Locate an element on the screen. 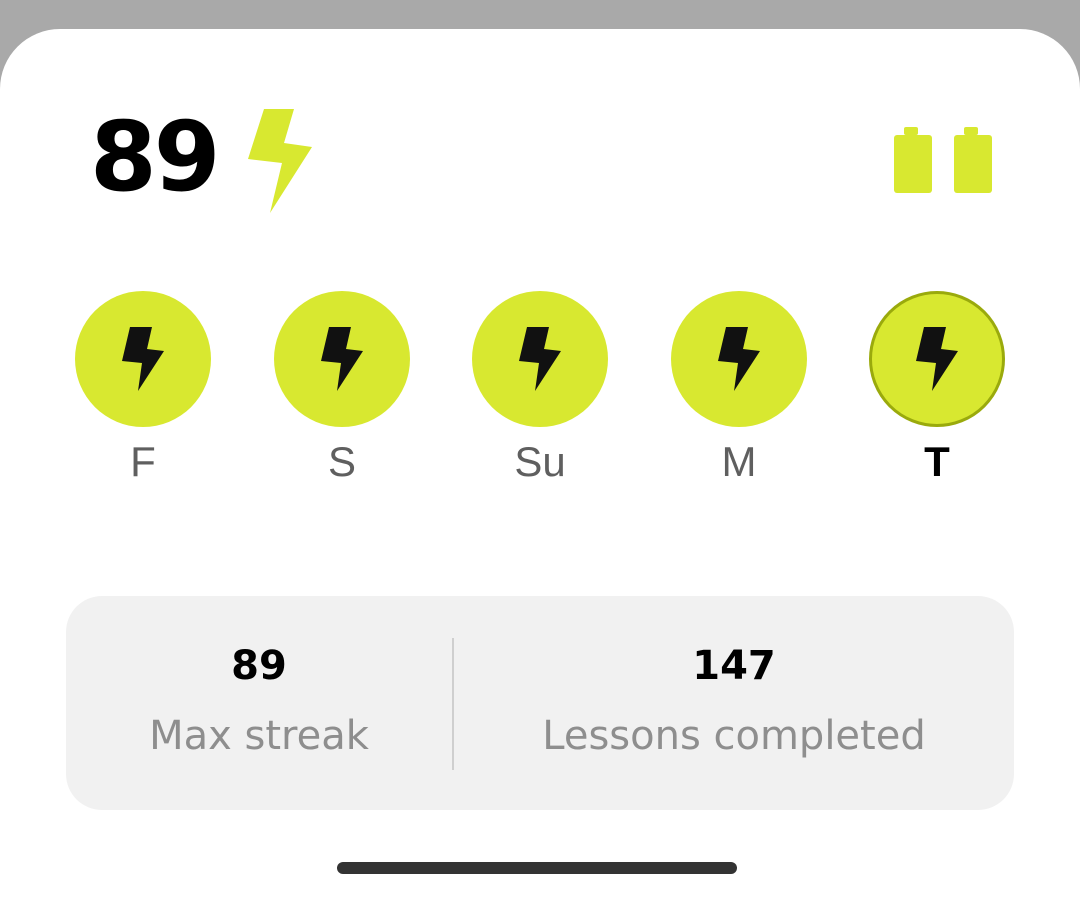 The width and height of the screenshot is (1080, 921). home-indicator is located at coordinates (537, 868).